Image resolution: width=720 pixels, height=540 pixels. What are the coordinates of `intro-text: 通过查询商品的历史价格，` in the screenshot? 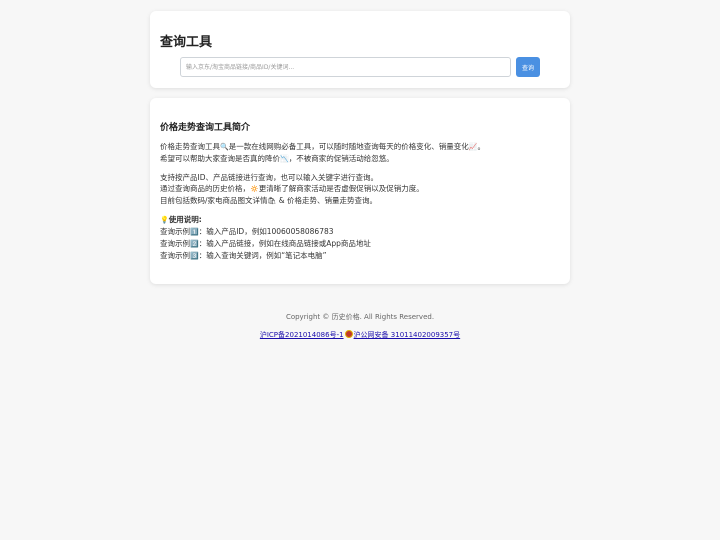 It's located at (205, 188).